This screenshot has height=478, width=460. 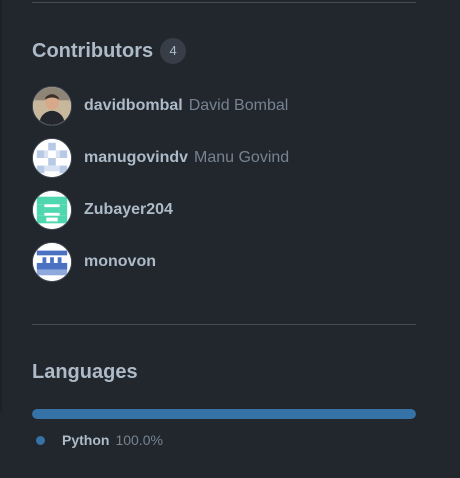 What do you see at coordinates (139, 440) in the screenshot?
I see `language-percent: 100.0%` at bounding box center [139, 440].